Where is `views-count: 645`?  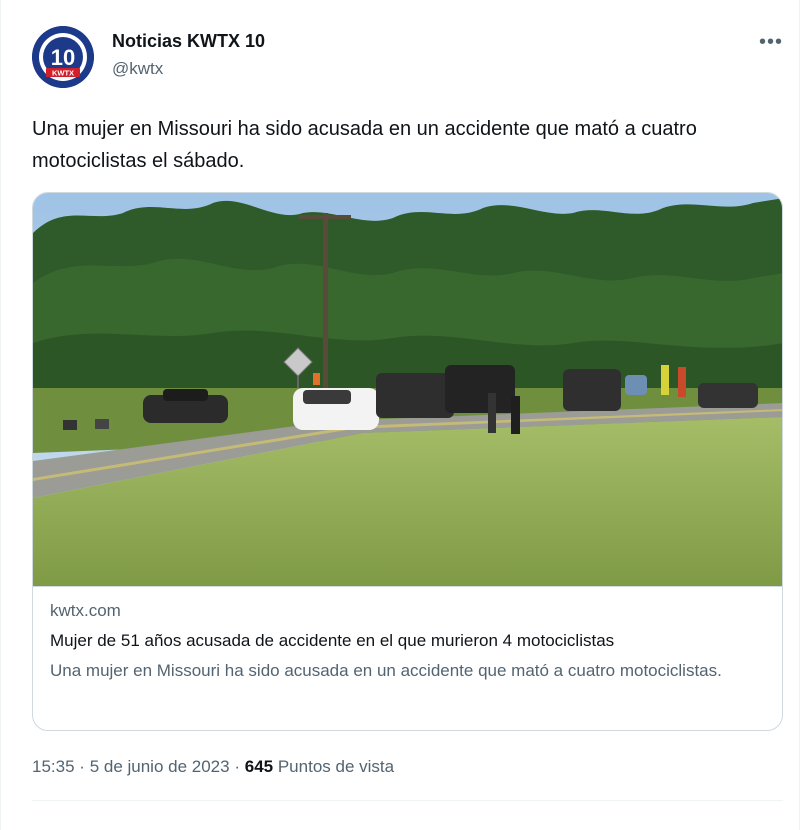
views-count: 645 is located at coordinates (259, 766).